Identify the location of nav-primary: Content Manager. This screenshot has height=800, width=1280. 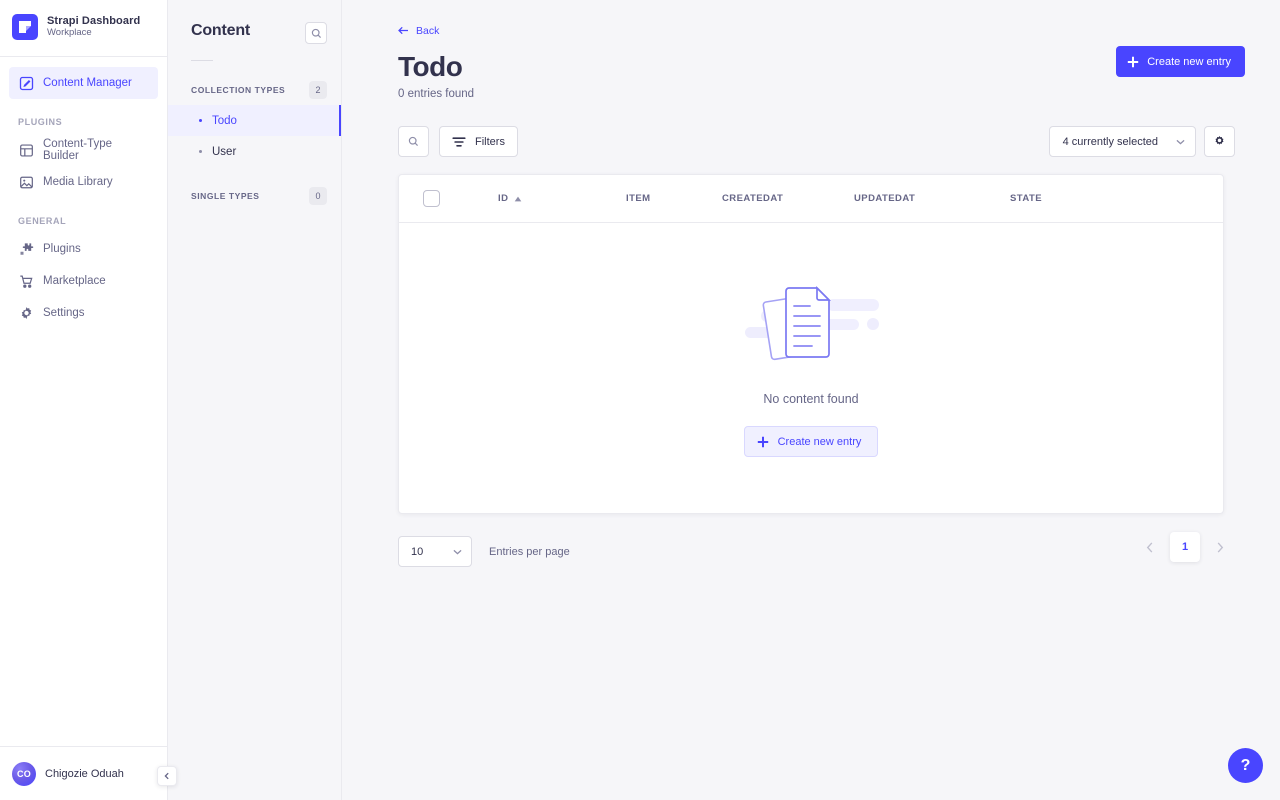
(83, 78).